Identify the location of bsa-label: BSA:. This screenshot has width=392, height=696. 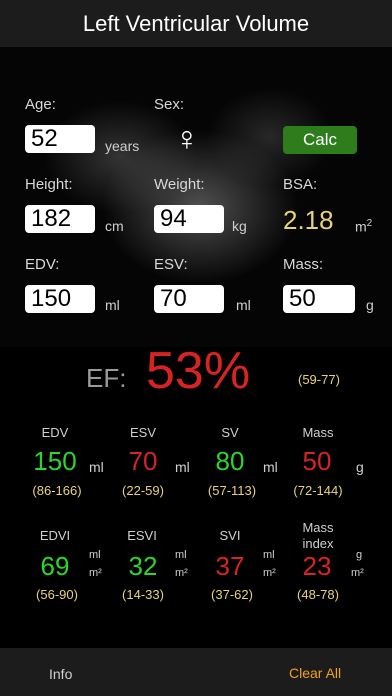
(300, 184).